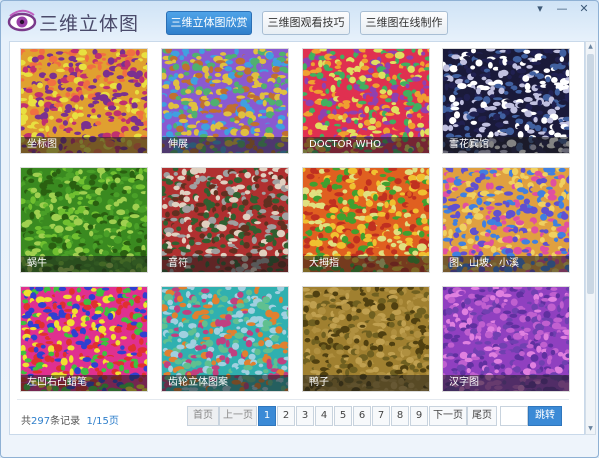 The height and width of the screenshot is (458, 599). Describe the element at coordinates (366, 145) in the screenshot. I see `thumbnail-caption: DOCTOR WHO` at that location.